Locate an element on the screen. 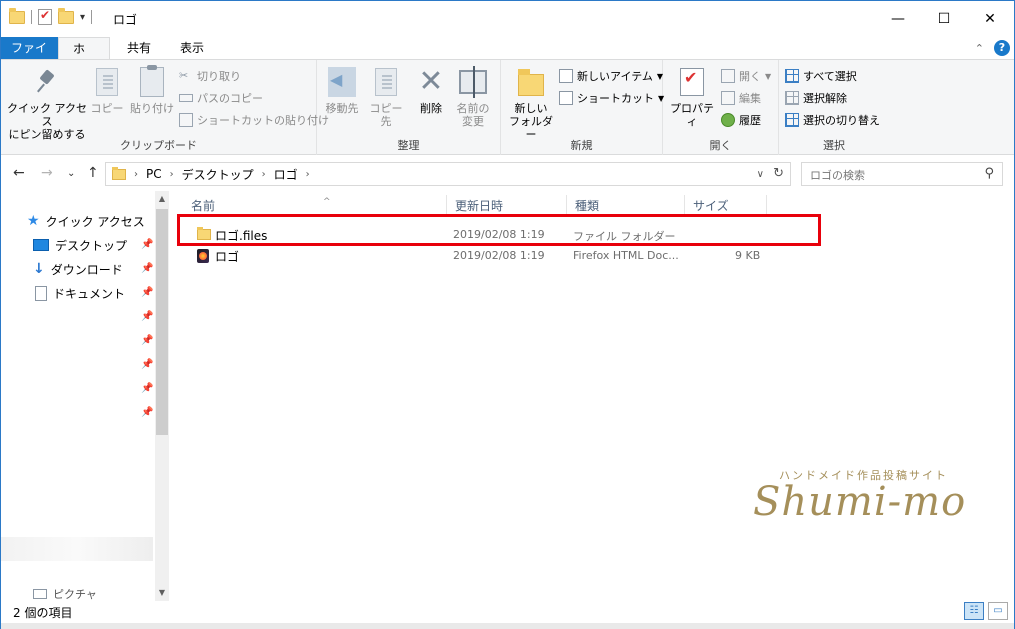 The height and width of the screenshot is (629, 1015). scroll-up-icon: ▲ is located at coordinates (162, 199).